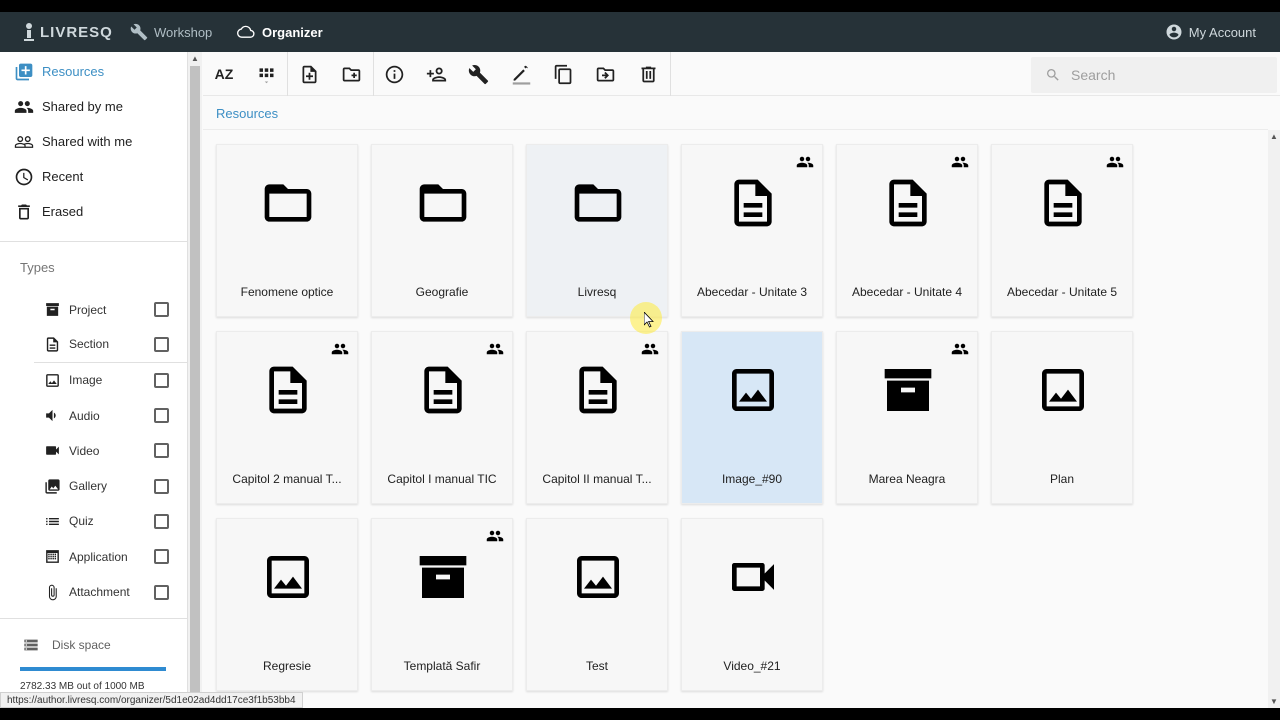  Describe the element at coordinates (597, 604) in the screenshot. I see `resource-card: Test` at that location.